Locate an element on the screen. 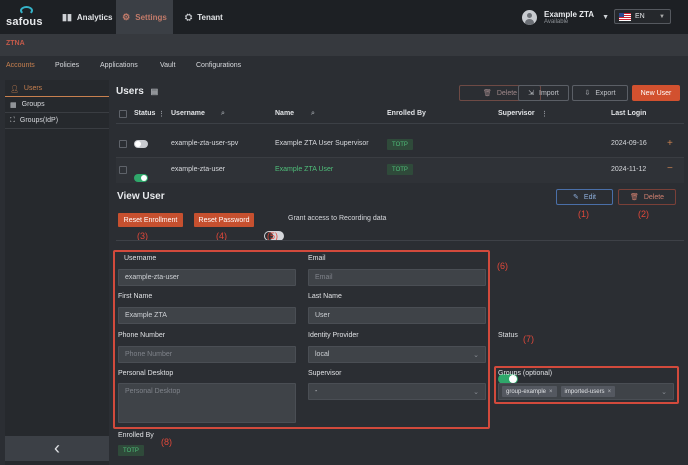 The height and width of the screenshot is (465, 688). annotation-2: (2) is located at coordinates (643, 214).